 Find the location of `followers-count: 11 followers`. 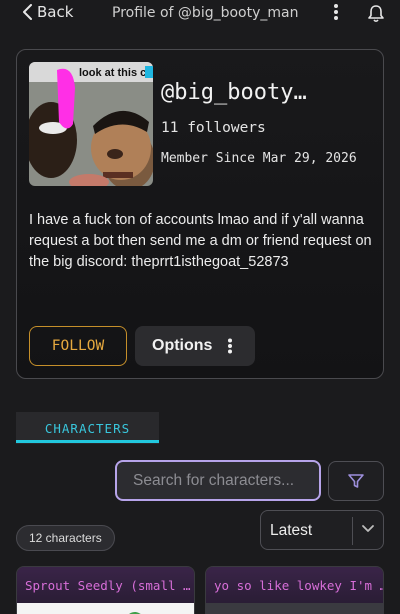

followers-count: 11 followers is located at coordinates (213, 128).